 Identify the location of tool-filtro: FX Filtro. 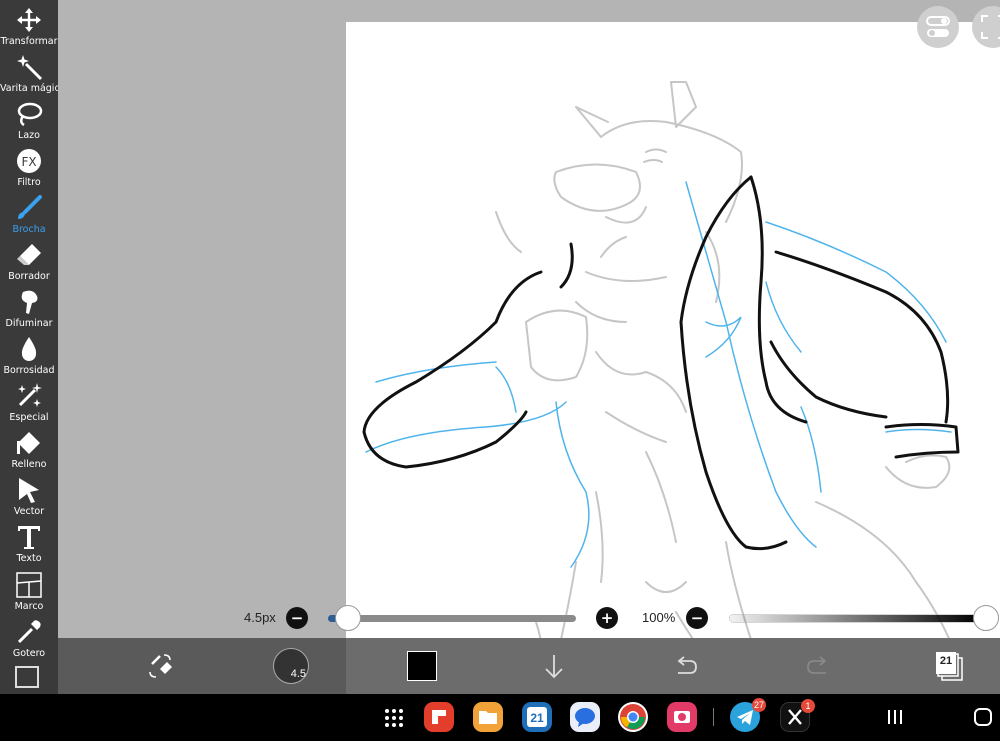
(29, 167).